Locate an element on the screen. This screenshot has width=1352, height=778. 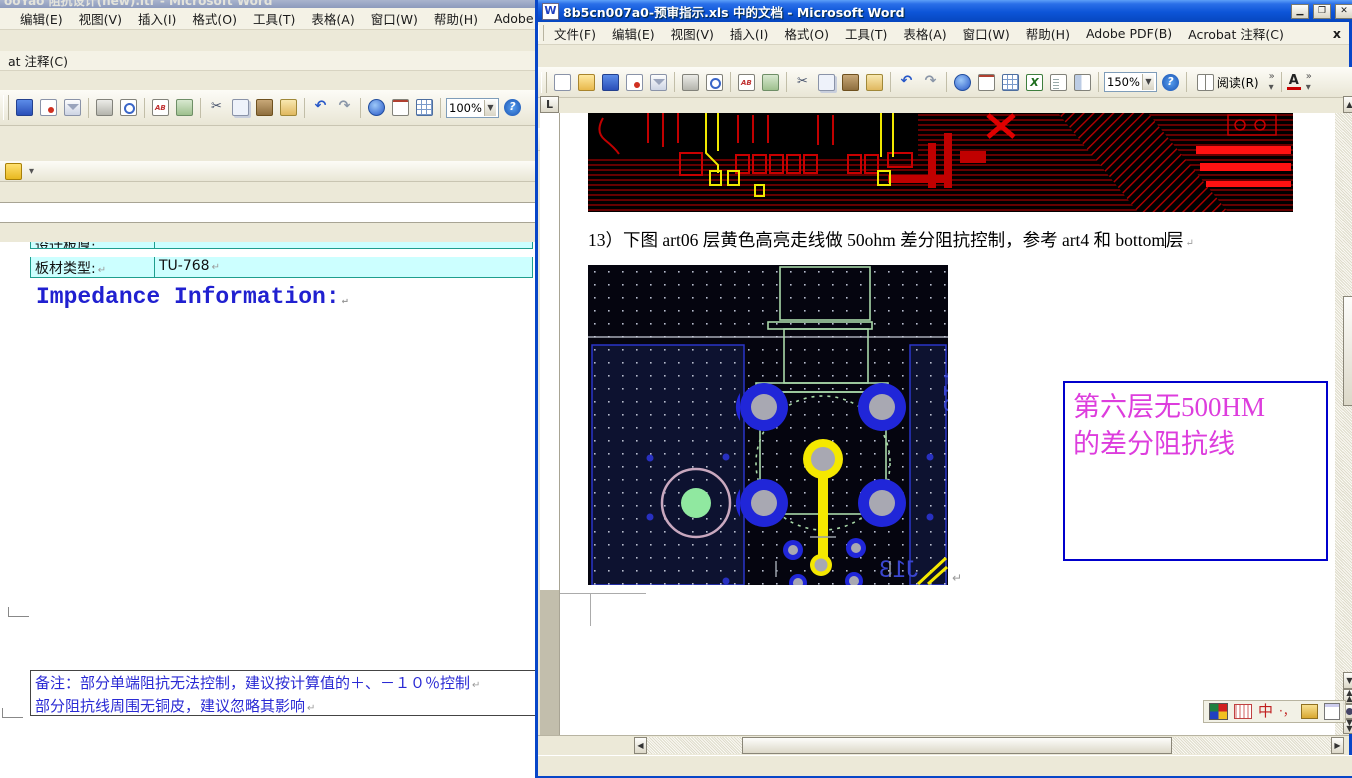
vertical-scrollbar: ▲ ▼ ▲ ▲ ▼ ▼ is located at coordinates (1347, 415).